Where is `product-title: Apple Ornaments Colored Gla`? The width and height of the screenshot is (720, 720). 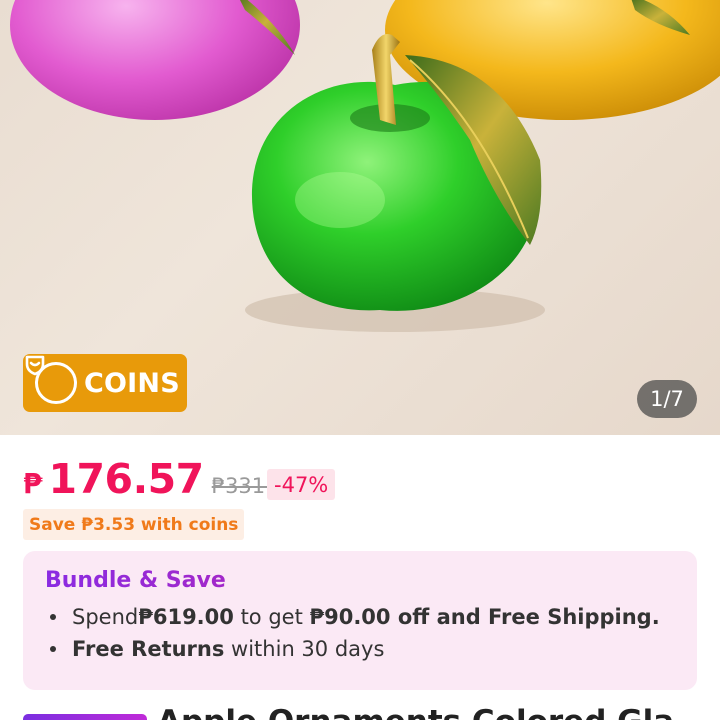 product-title: Apple Ornaments Colored Gla is located at coordinates (415, 712).